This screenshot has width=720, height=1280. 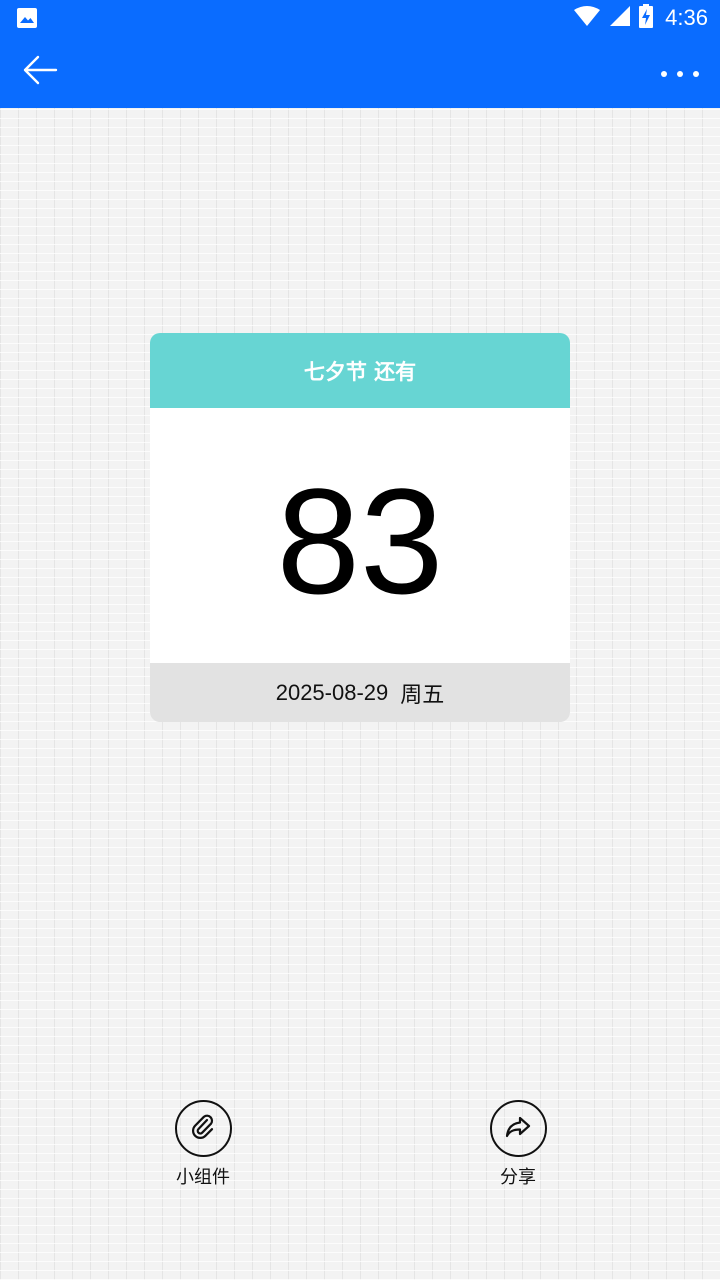 I want to click on paperclip-icon, so click(x=203, y=1129).